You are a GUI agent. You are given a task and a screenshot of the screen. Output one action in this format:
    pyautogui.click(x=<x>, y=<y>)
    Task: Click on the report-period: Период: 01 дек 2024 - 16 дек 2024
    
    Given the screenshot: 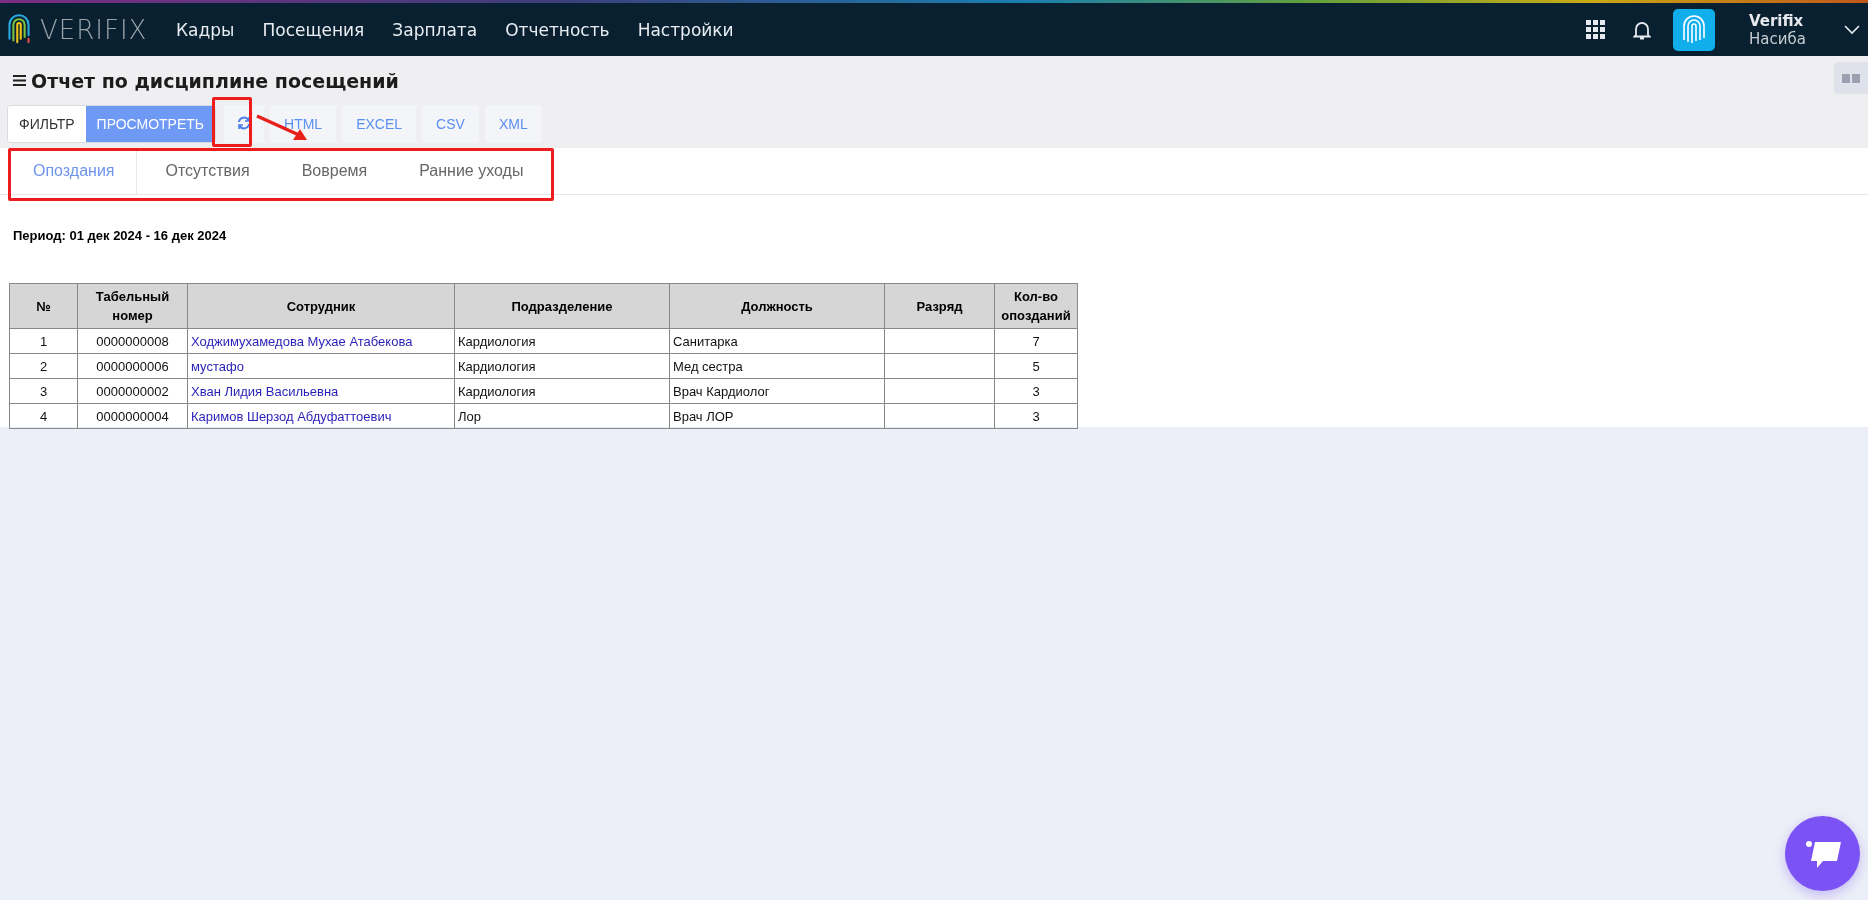 What is the action you would take?
    pyautogui.click(x=120, y=235)
    